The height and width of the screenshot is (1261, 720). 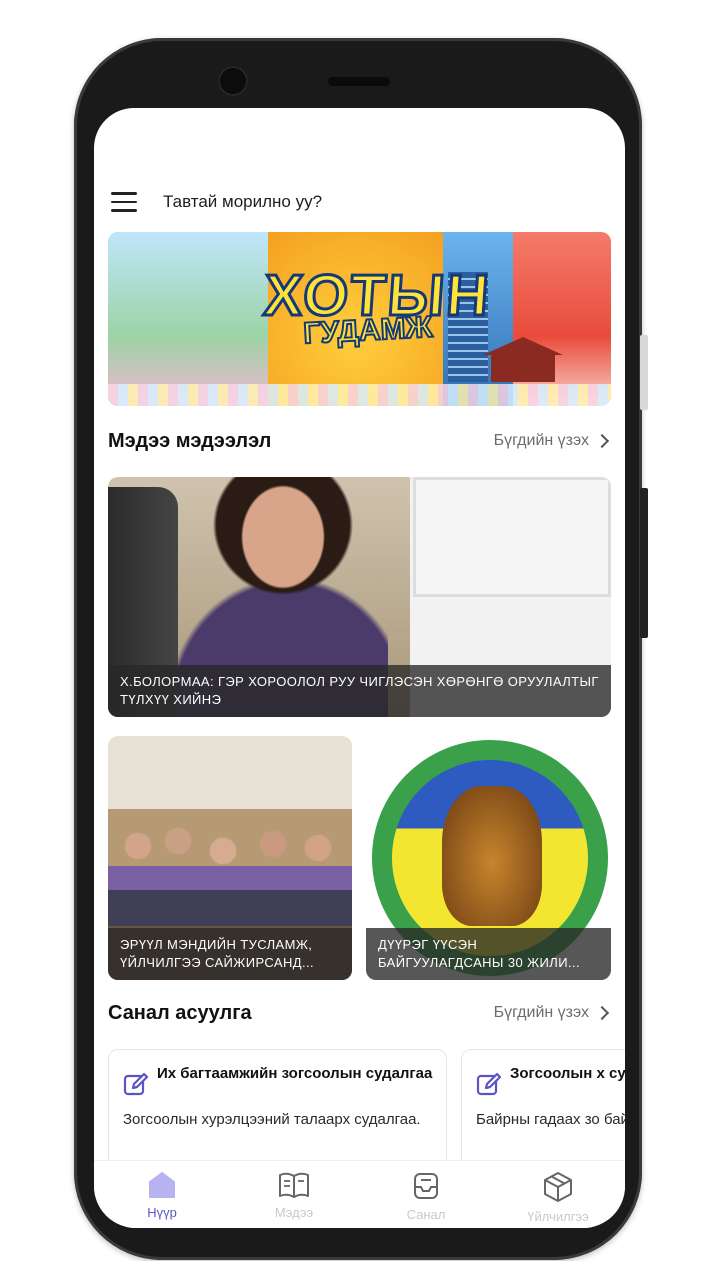 I want to click on nav-tab-services: Үйлчилгээ, so click(x=558, y=1199).